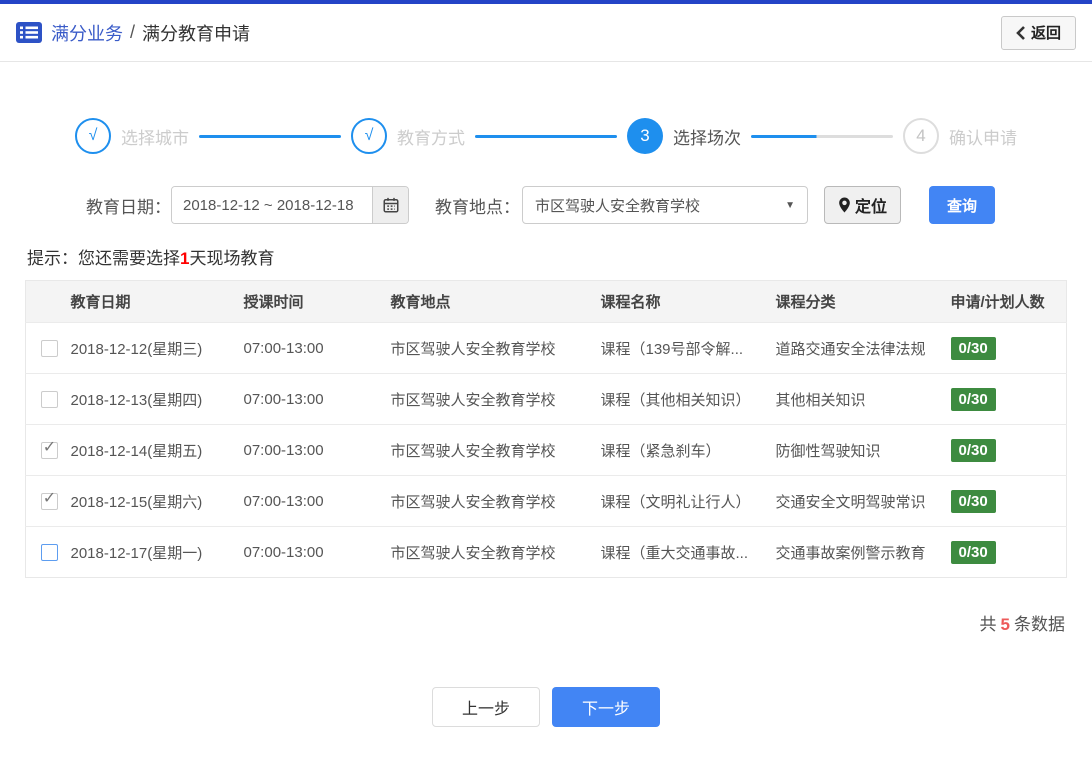 This screenshot has height=773, width=1092. What do you see at coordinates (157, 348) in the screenshot?
I see `session-date: 2018-12-12(星期三)` at bounding box center [157, 348].